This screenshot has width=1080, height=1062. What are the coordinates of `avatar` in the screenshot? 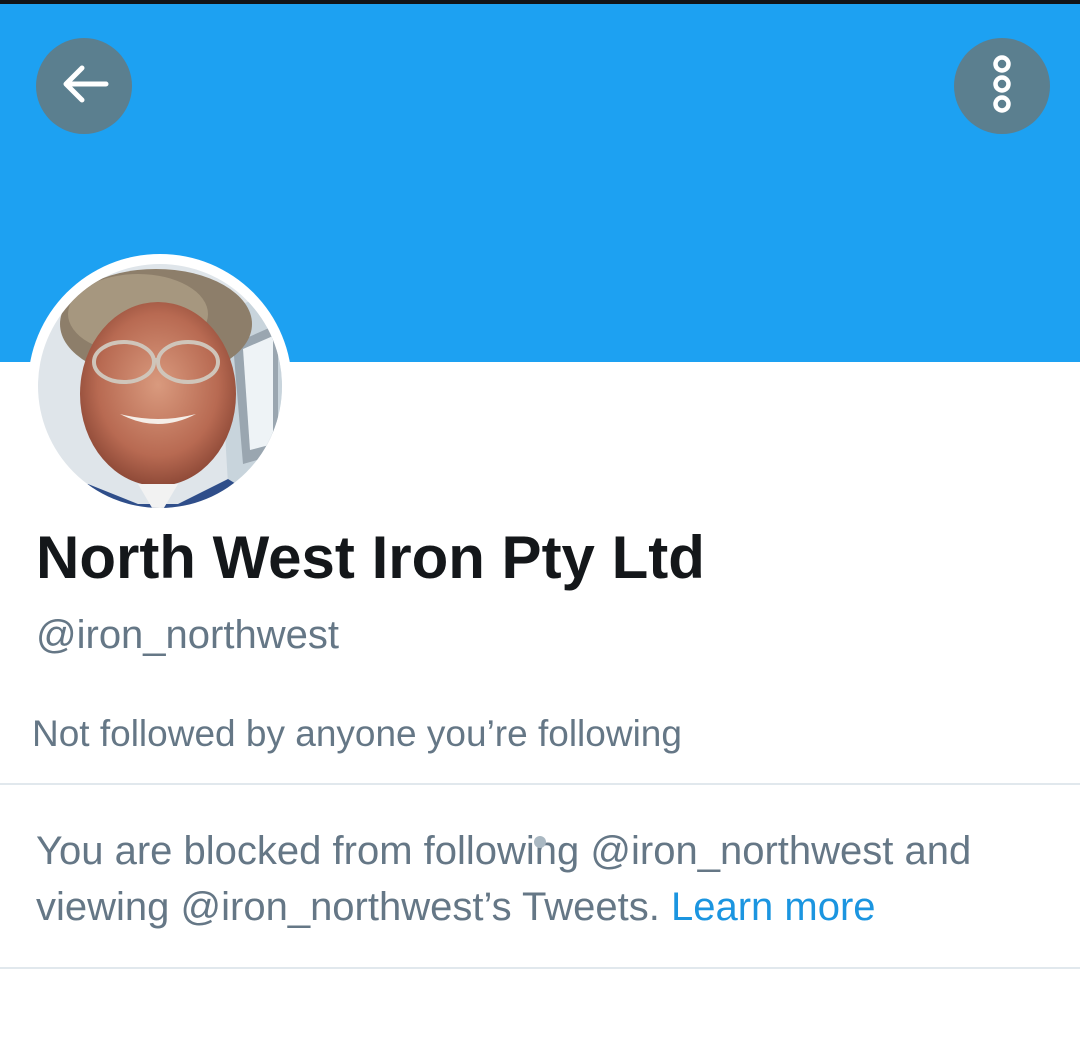 It's located at (160, 386).